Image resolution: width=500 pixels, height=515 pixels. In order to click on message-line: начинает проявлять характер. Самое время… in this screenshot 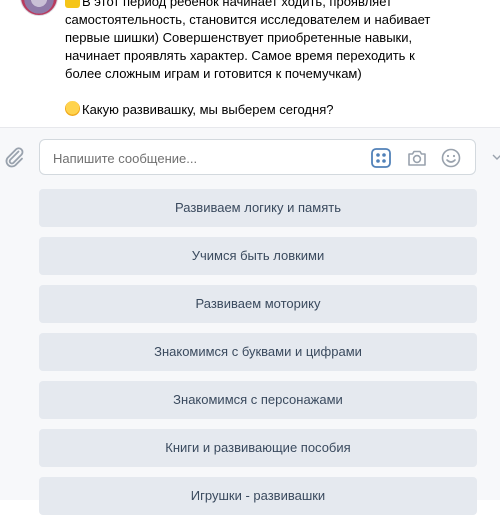, I will do `click(240, 55)`.